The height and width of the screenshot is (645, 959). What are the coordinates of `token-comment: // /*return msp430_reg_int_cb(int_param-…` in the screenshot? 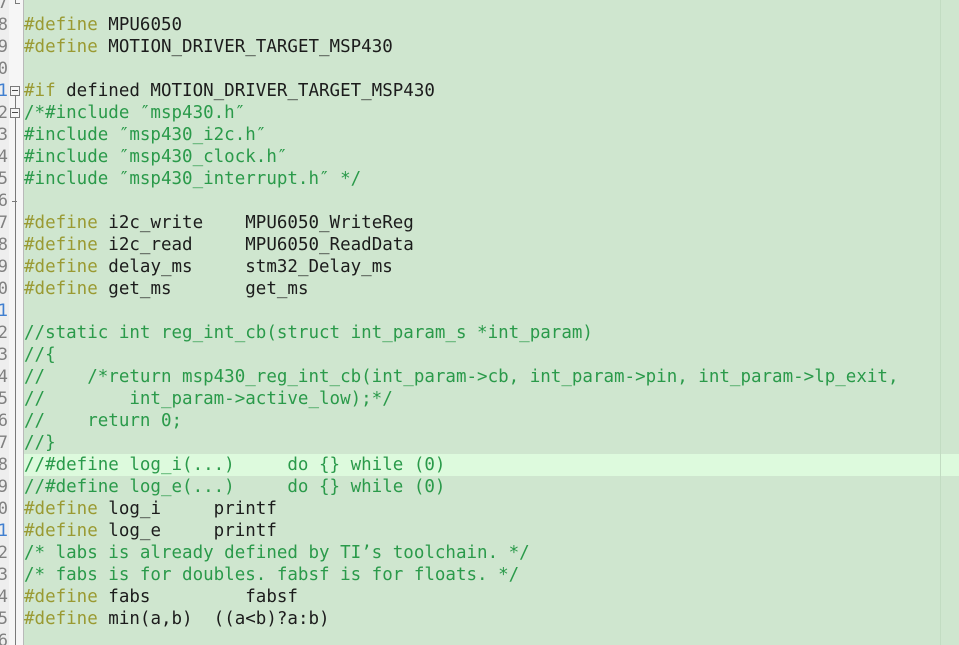 It's located at (461, 377).